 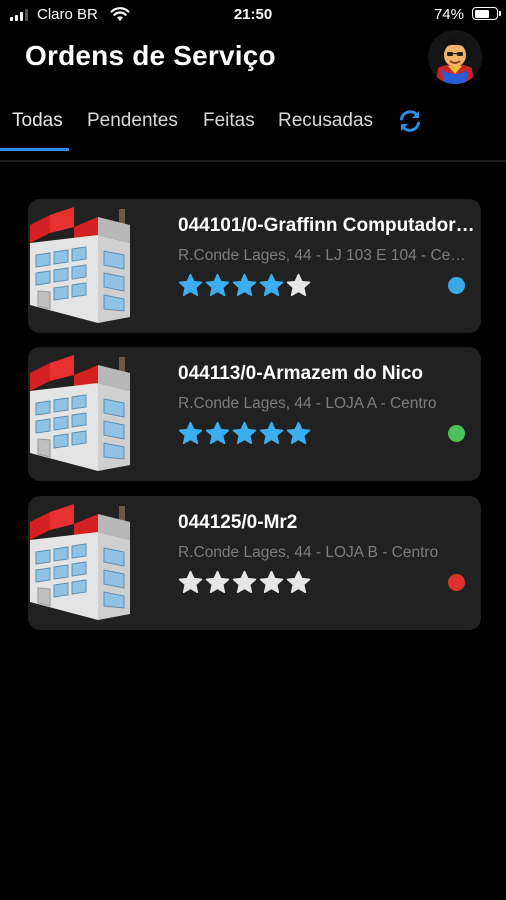 What do you see at coordinates (308, 552) in the screenshot?
I see `order-address: R.Conde Lages, 44 - LOJA B - Centro` at bounding box center [308, 552].